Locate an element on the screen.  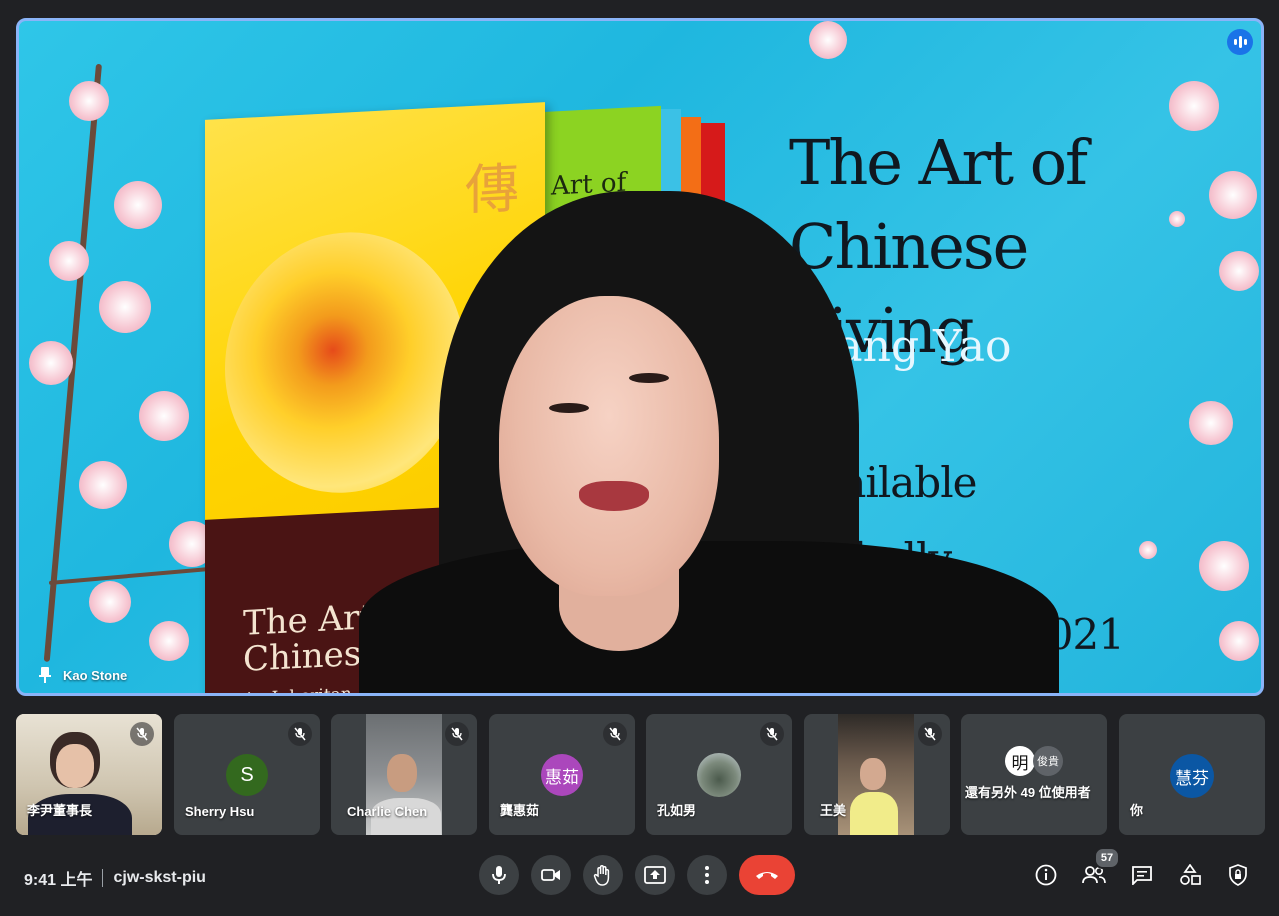
meeting-details-button is located at coordinates (1046, 875).